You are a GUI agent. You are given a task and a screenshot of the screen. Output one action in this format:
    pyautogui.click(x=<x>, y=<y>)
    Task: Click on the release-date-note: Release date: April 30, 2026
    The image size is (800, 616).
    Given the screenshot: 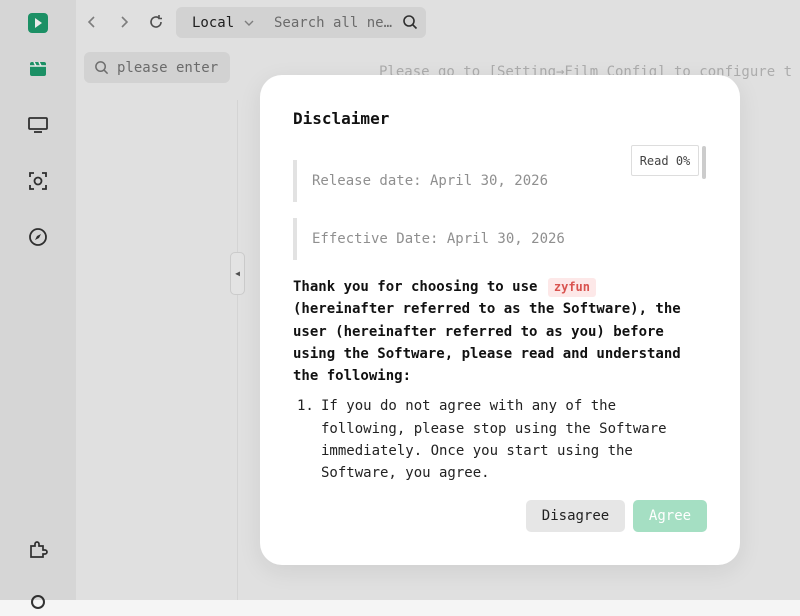 What is the action you would take?
    pyautogui.click(x=493, y=181)
    